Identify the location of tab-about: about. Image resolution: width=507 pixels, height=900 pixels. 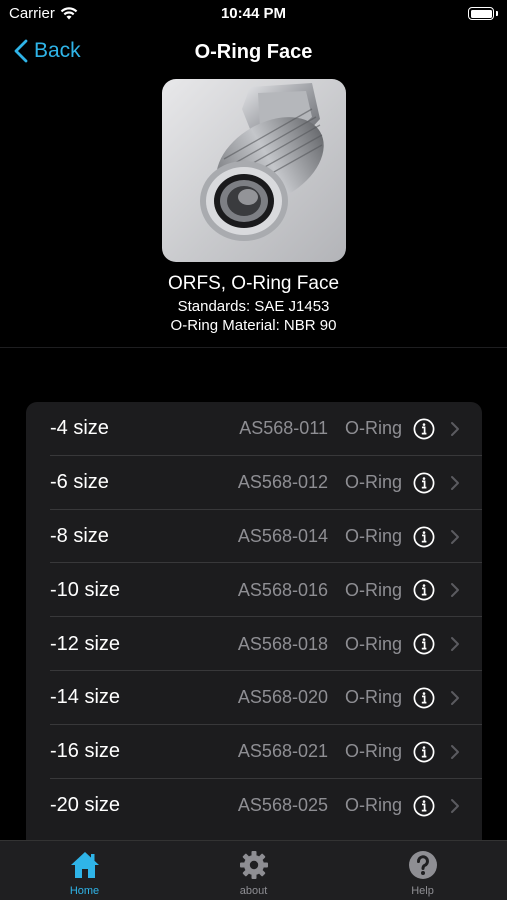
(253, 870).